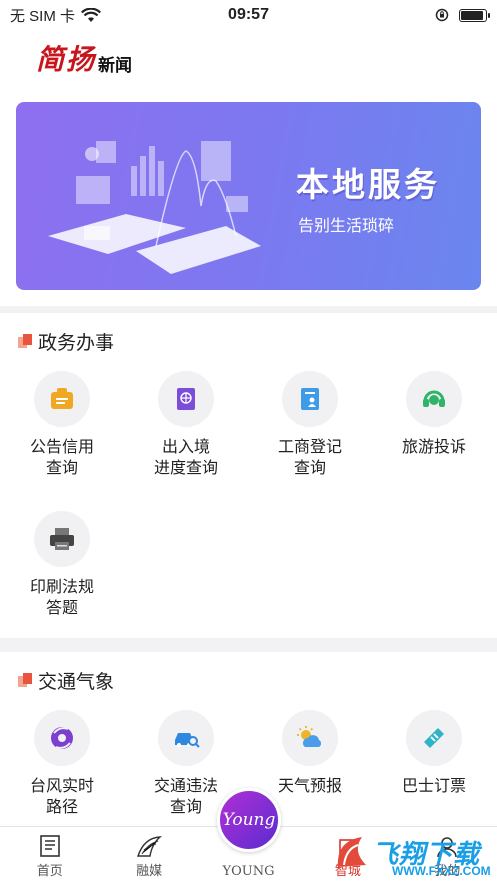 This screenshot has height=883, width=497. I want to click on data-illustration-icon, so click(154, 207).